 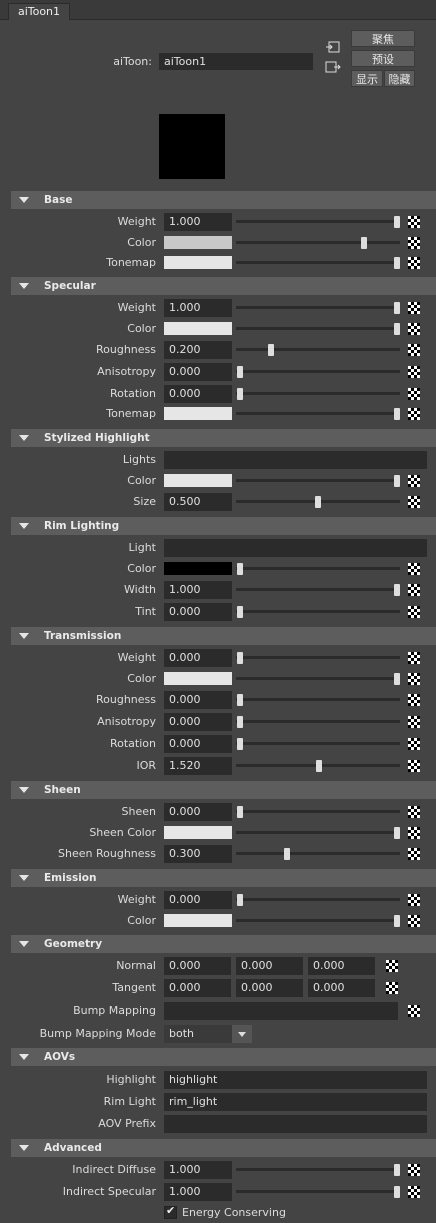 What do you see at coordinates (198, 920) in the screenshot?
I see `emission-color-swatch` at bounding box center [198, 920].